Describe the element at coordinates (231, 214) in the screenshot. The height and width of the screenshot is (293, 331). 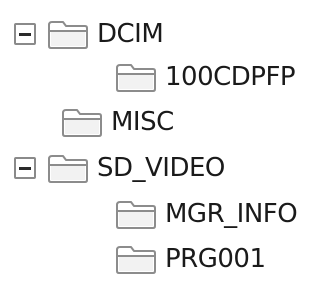
I see `folder-label: MGR_INFO` at that location.